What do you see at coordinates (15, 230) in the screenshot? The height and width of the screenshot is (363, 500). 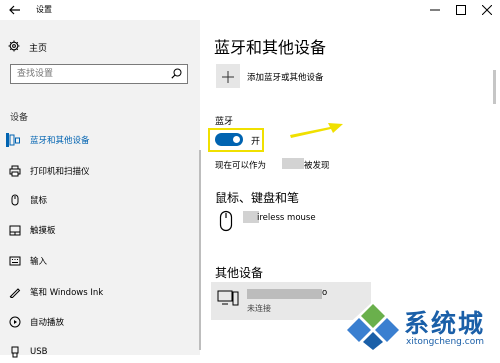 I see `touchpad-icon` at bounding box center [15, 230].